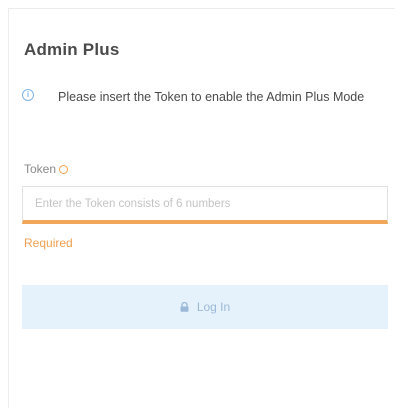 The image size is (395, 408). Describe the element at coordinates (28, 95) in the screenshot. I see `info-circle-icon: i` at that location.